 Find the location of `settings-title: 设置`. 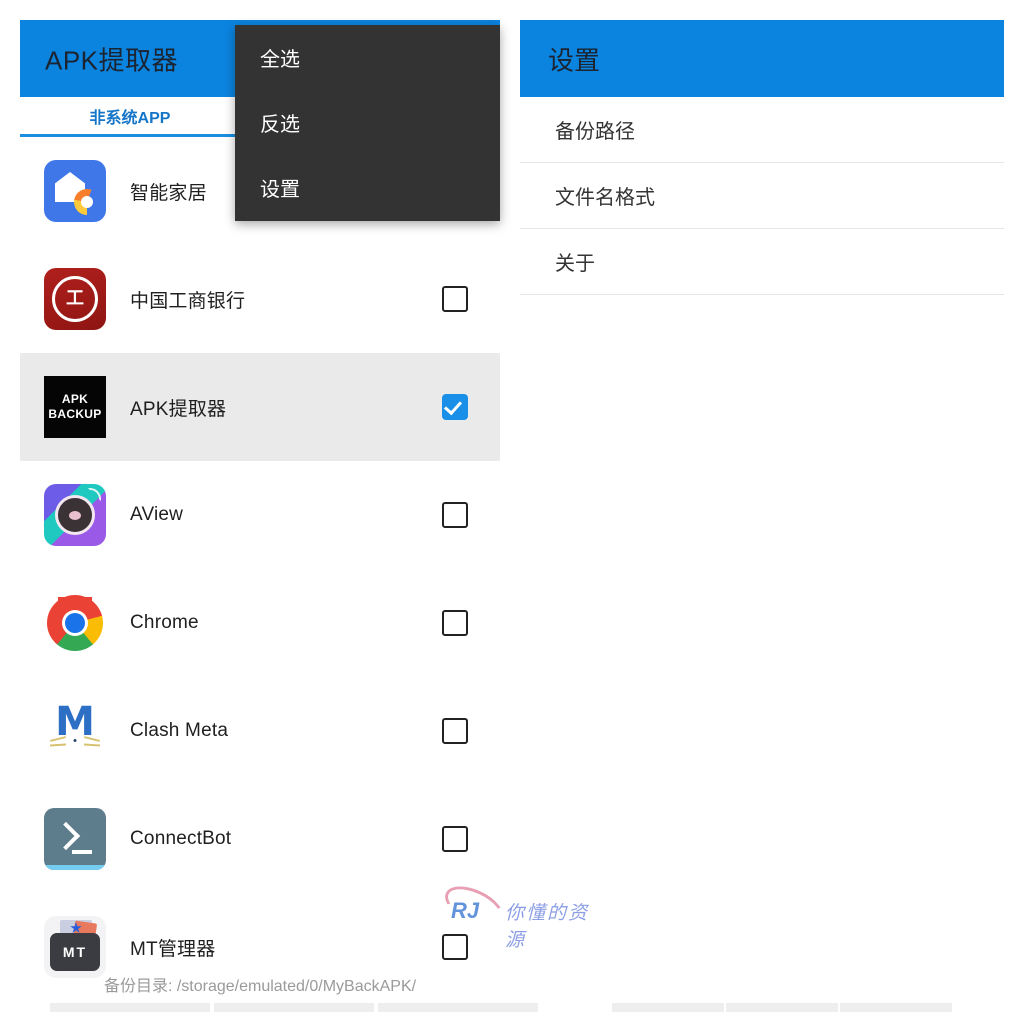

settings-title: 设置 is located at coordinates (574, 60).